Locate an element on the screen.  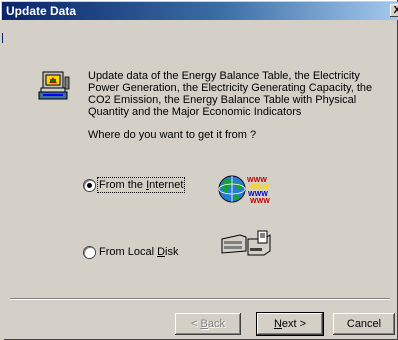
next-accelerator: N is located at coordinates (277, 324).